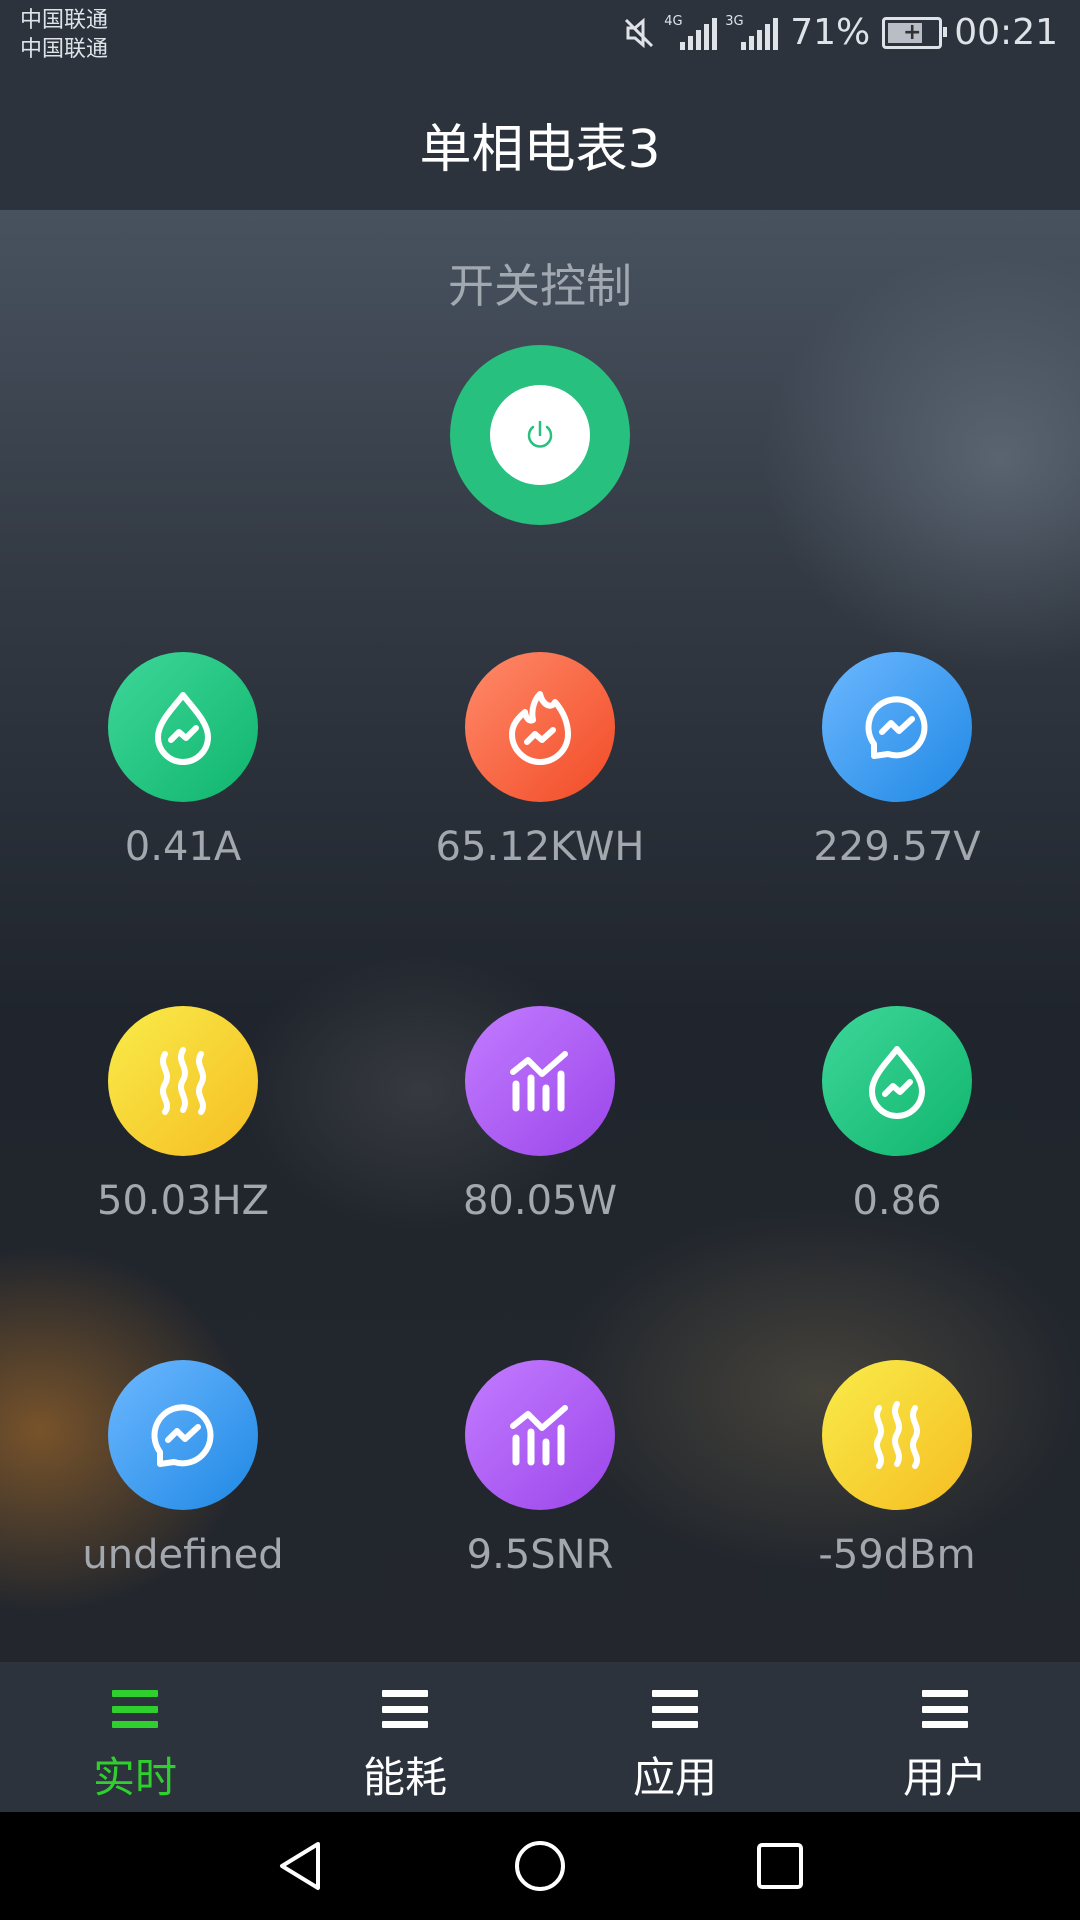  I want to click on metric-value: 229.57V, so click(897, 847).